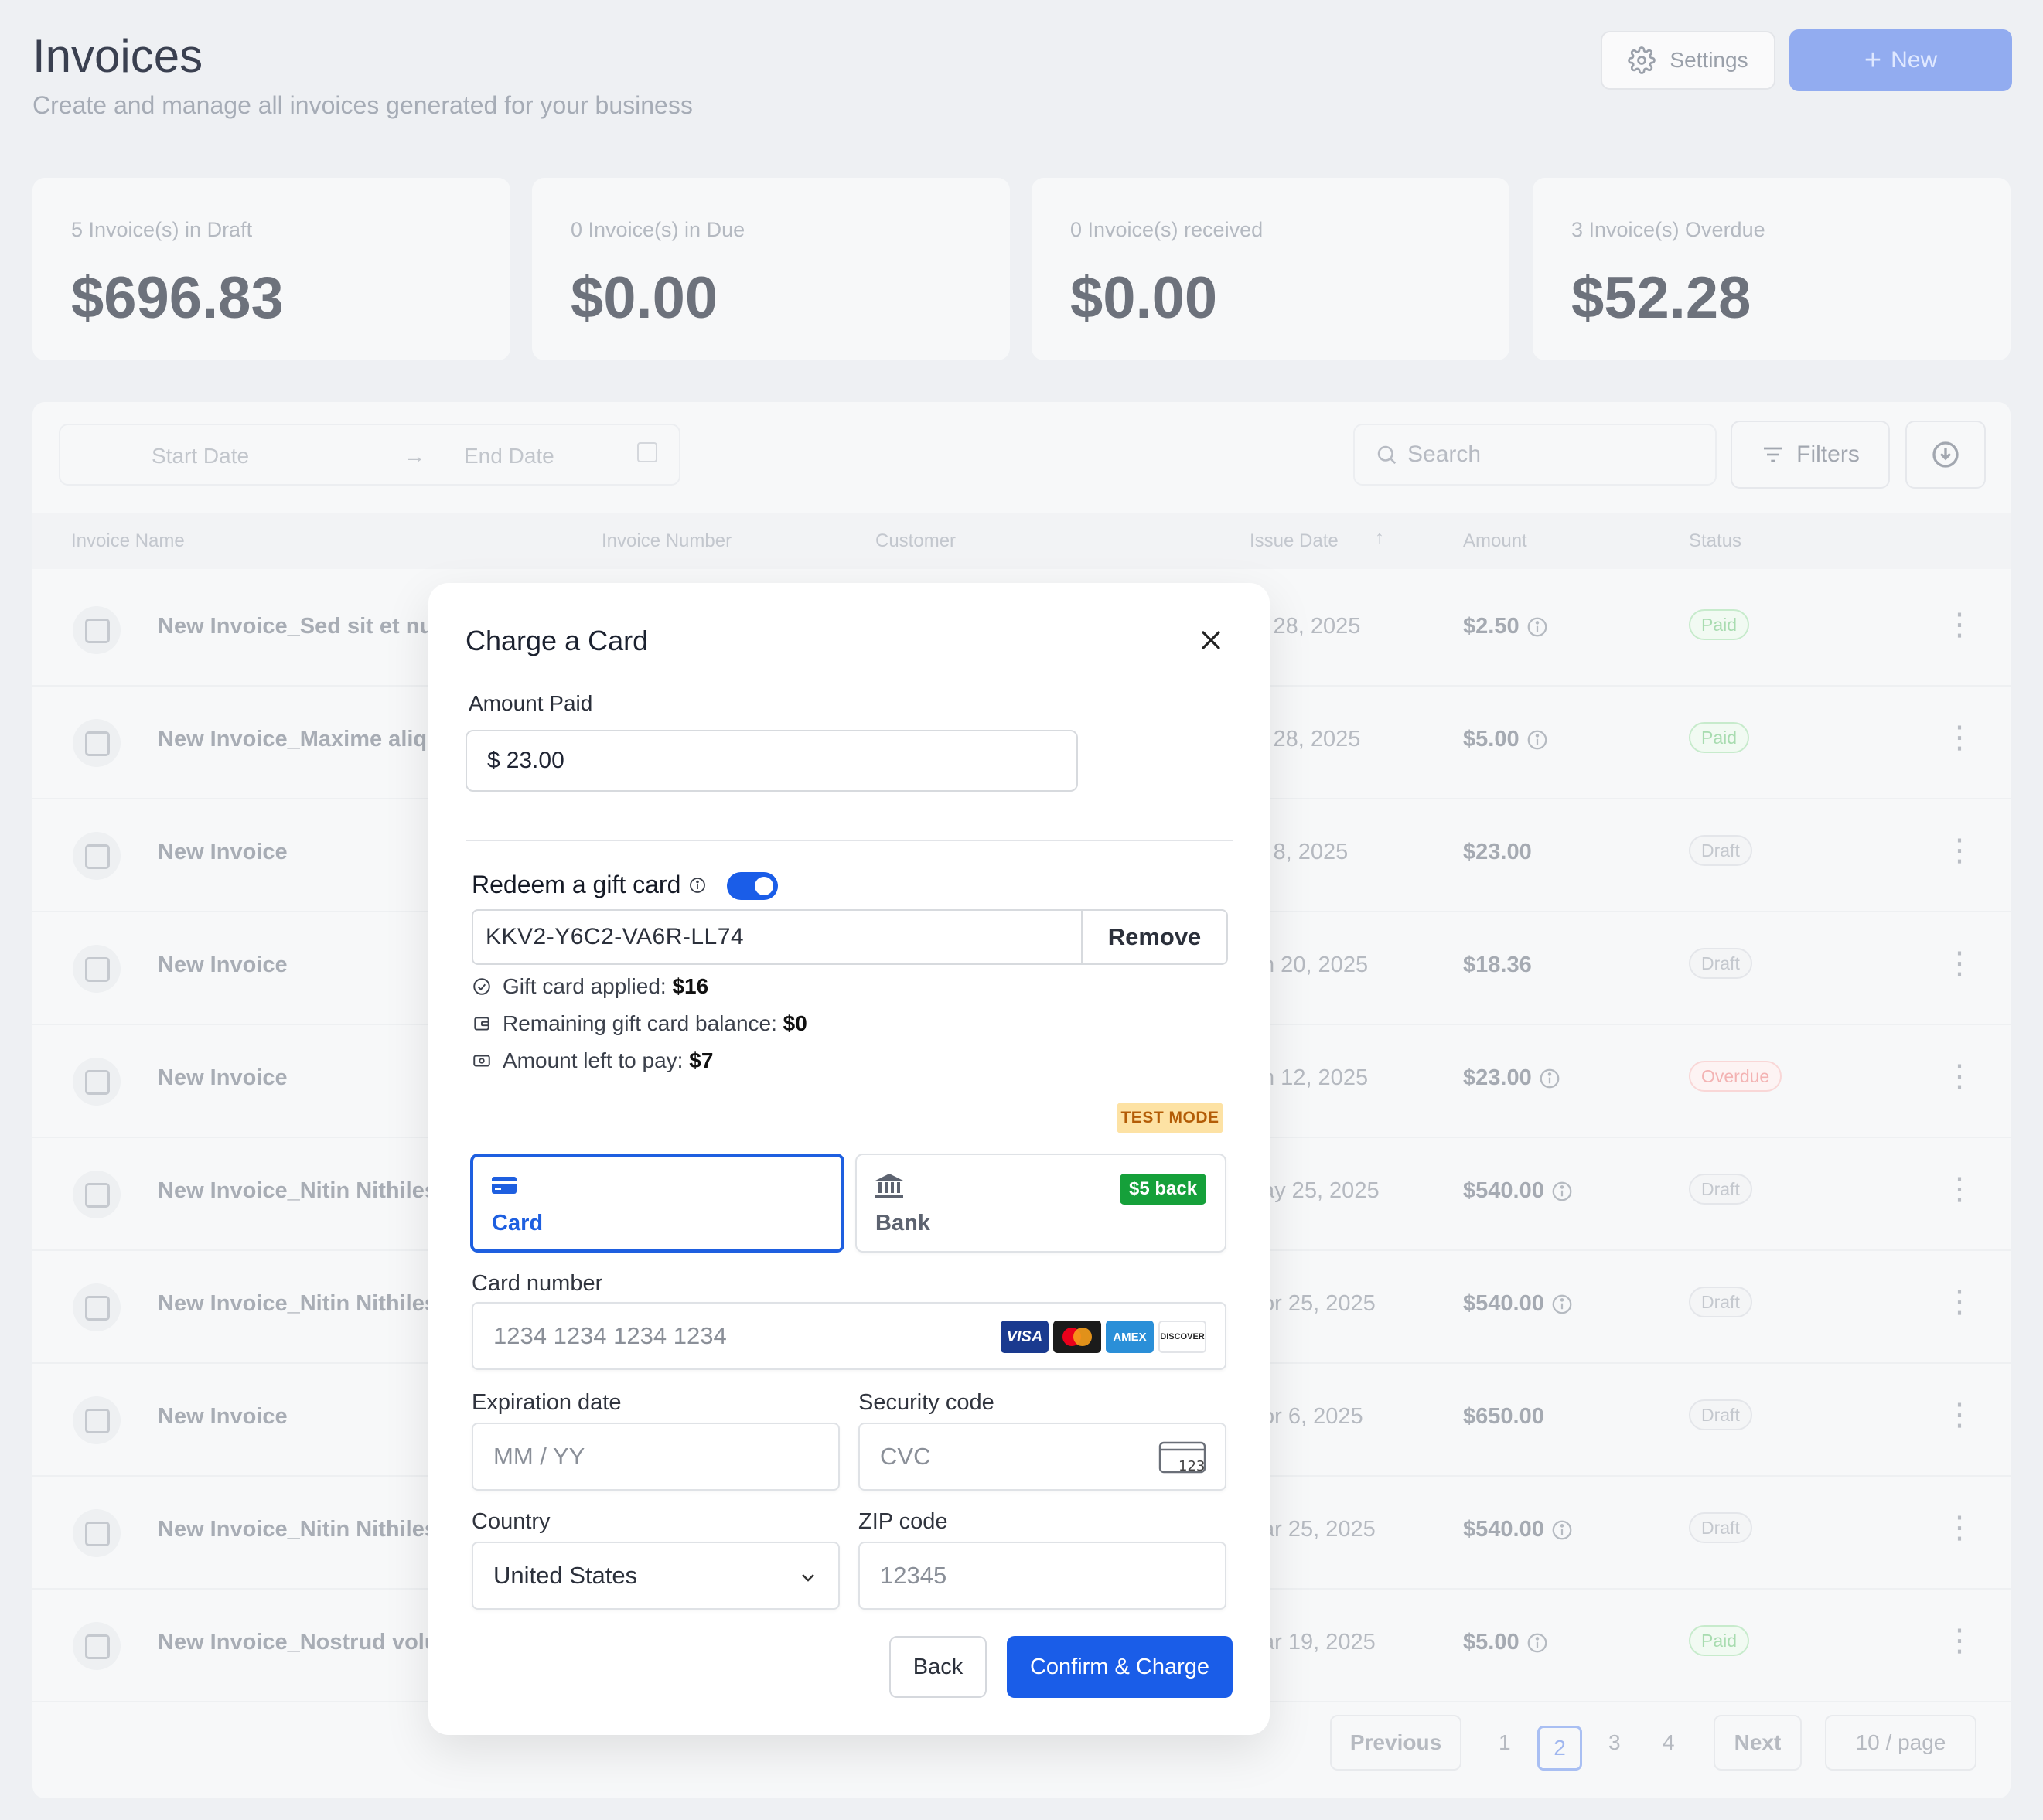 The width and height of the screenshot is (2043, 1820). I want to click on gift-card-title: Redeem a gift card, so click(576, 884).